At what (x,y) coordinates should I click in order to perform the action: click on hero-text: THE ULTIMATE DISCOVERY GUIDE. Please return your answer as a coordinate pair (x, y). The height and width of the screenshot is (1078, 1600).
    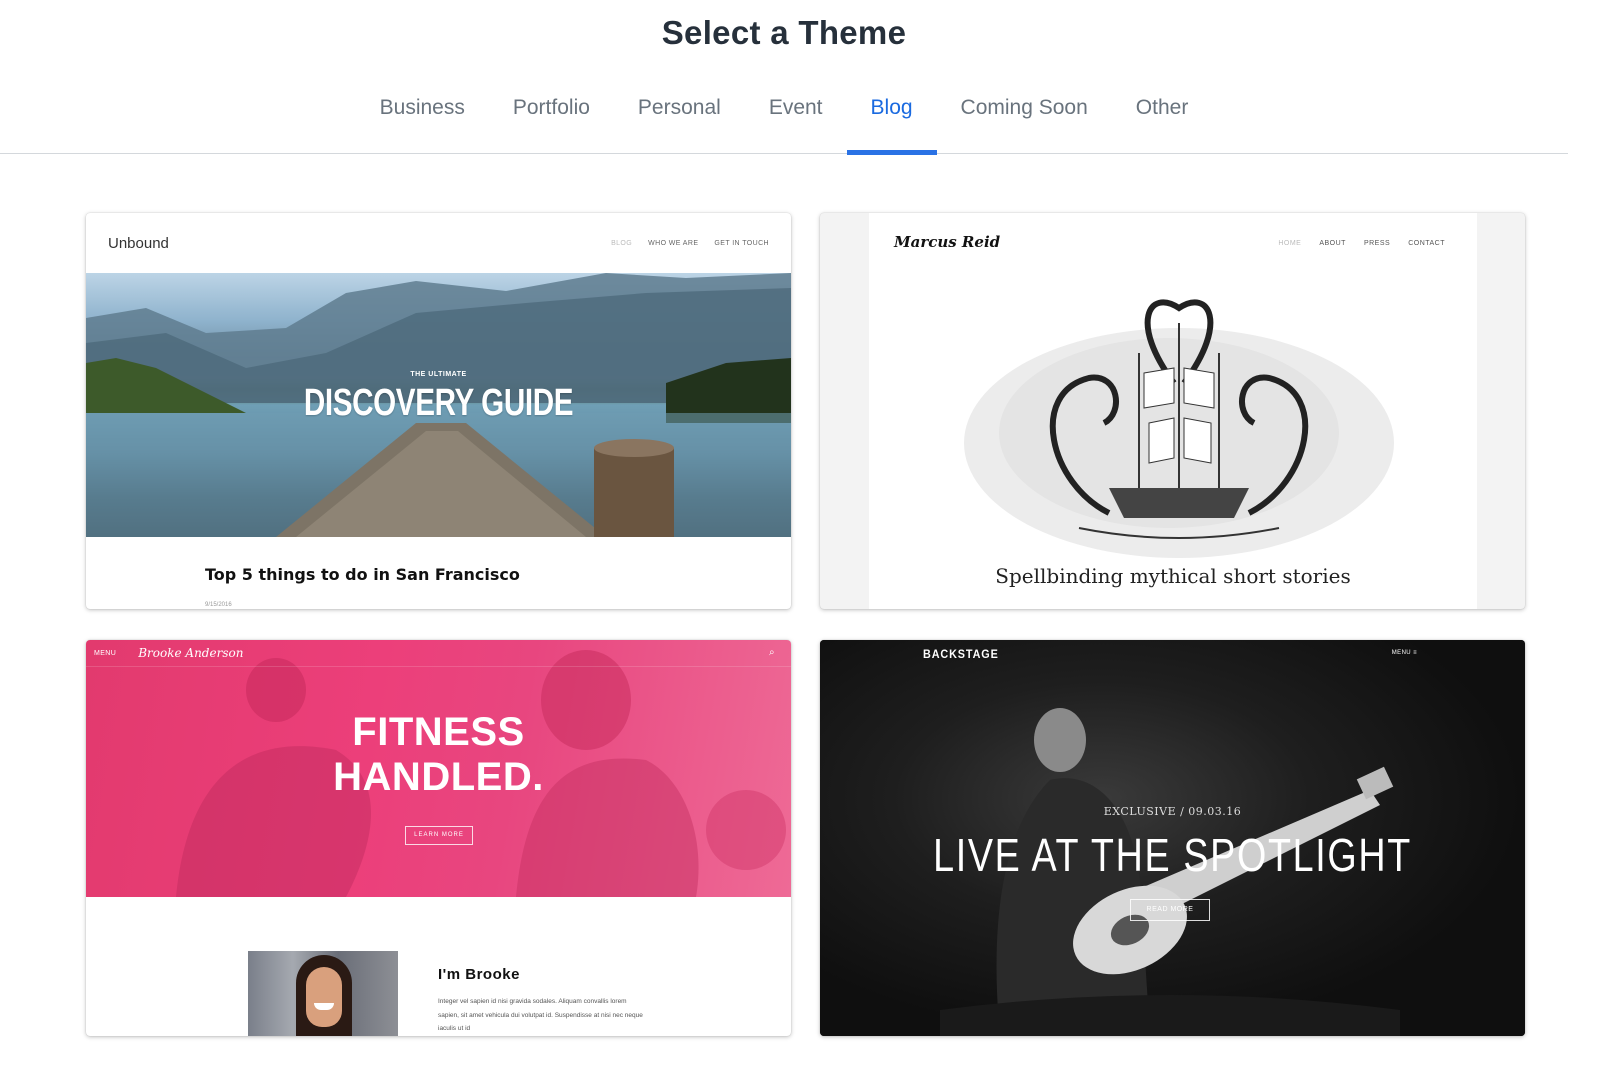
    Looking at the image, I should click on (438, 398).